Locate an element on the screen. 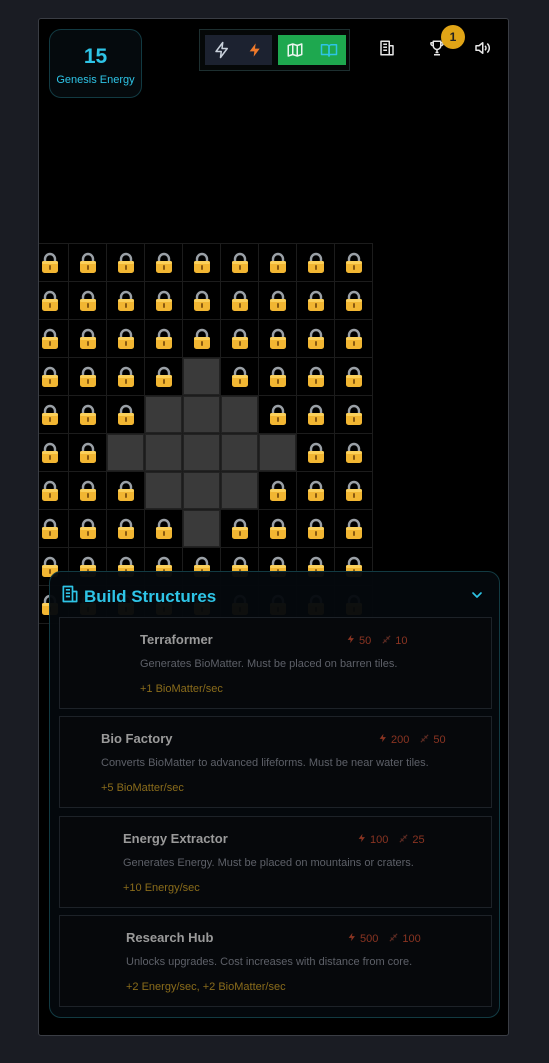 The width and height of the screenshot is (549, 1063). map-icon is located at coordinates (295, 50).